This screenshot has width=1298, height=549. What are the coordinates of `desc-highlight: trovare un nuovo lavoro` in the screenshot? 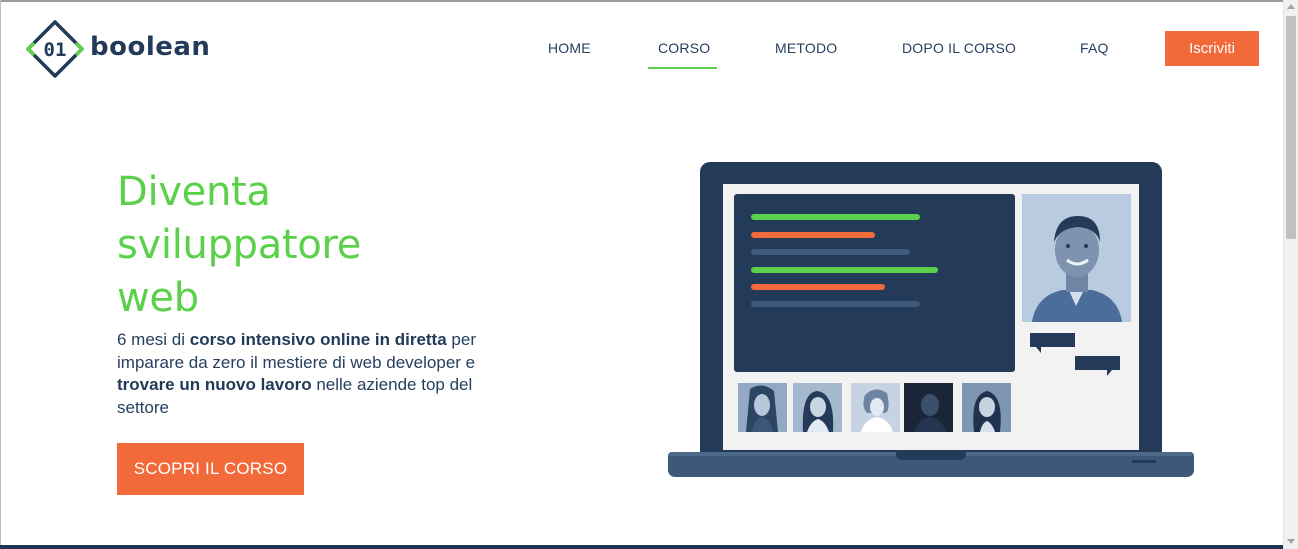 It's located at (214, 384).